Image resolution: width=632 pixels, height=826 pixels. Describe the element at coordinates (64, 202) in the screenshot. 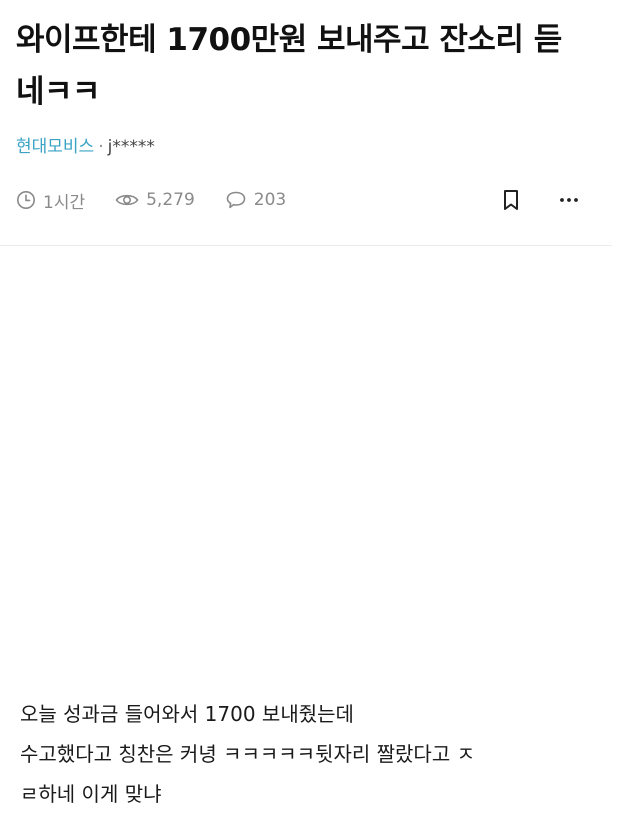

I see `time-ago: 1시간` at that location.